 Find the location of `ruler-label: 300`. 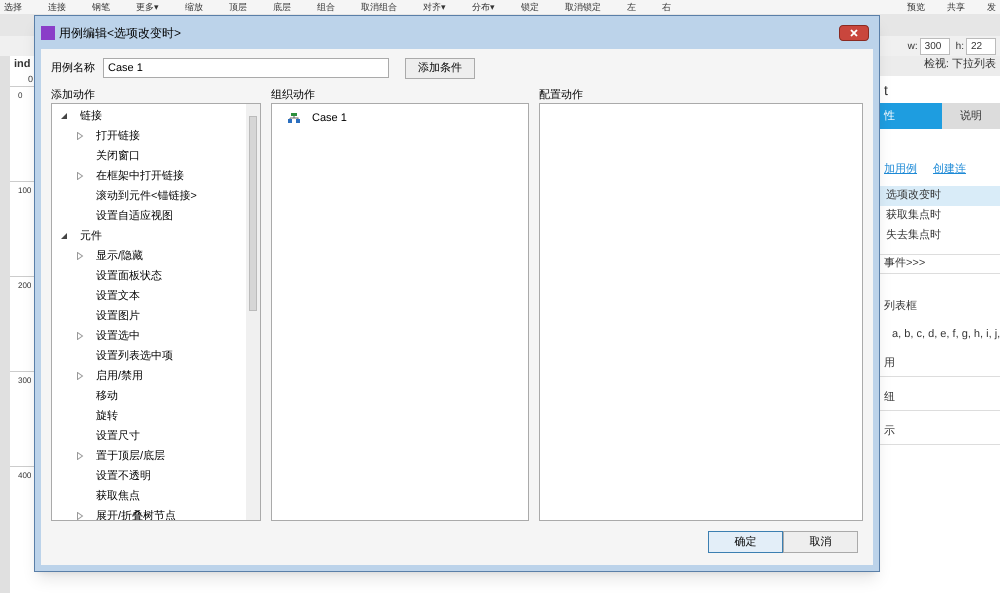

ruler-label: 300 is located at coordinates (25, 381).